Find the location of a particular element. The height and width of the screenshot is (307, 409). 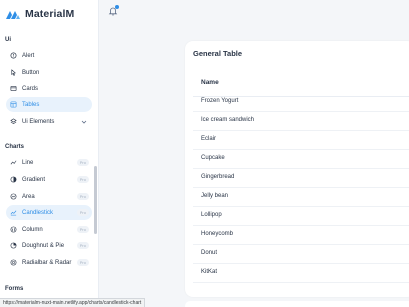

sidebar-item-label: Button is located at coordinates (31, 72).